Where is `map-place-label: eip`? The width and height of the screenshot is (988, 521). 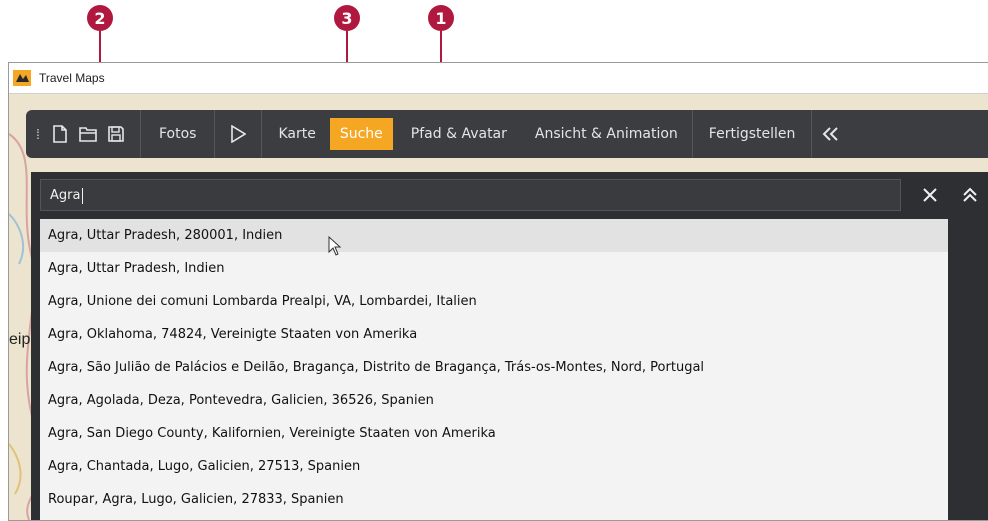
map-place-label: eip is located at coordinates (20, 339).